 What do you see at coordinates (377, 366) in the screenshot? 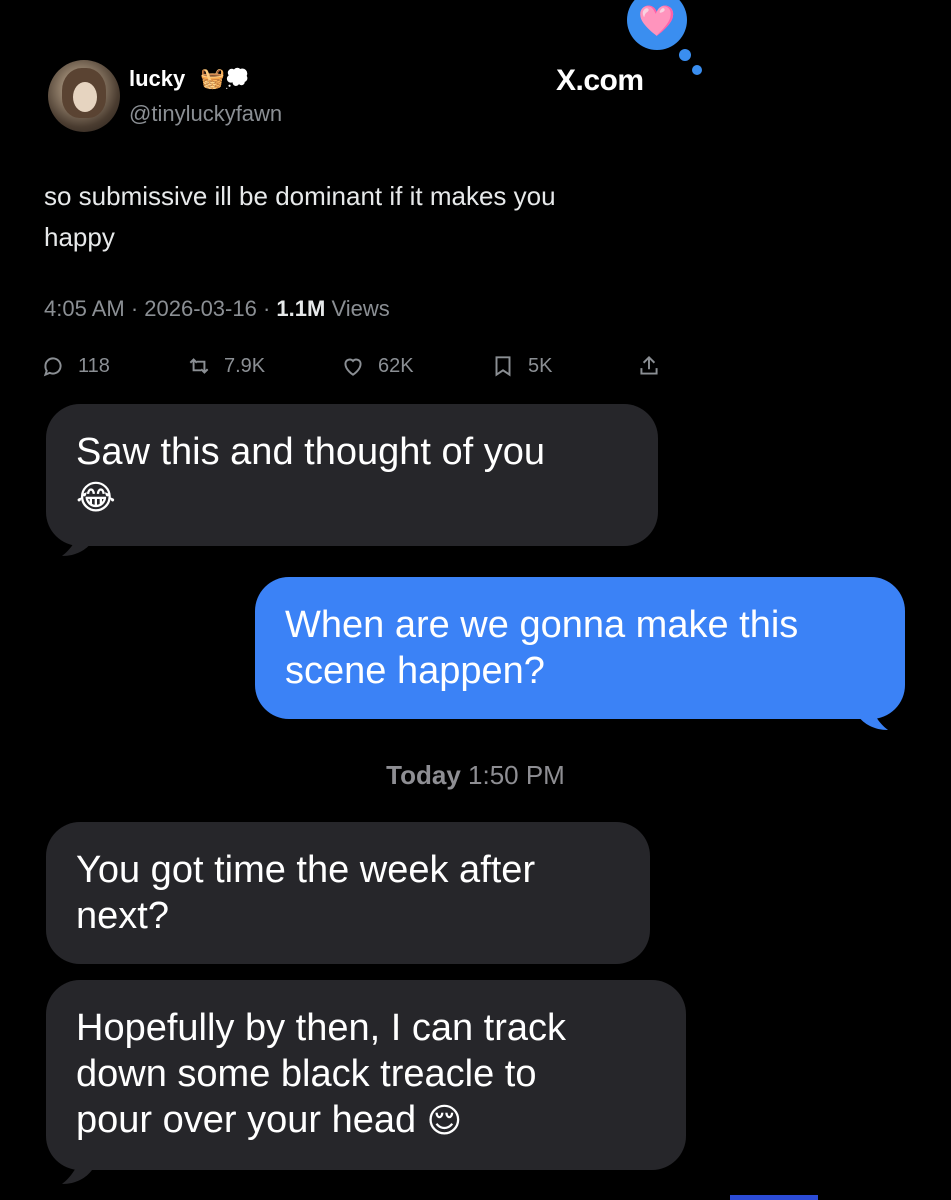
I see `like-button: 62K` at bounding box center [377, 366].